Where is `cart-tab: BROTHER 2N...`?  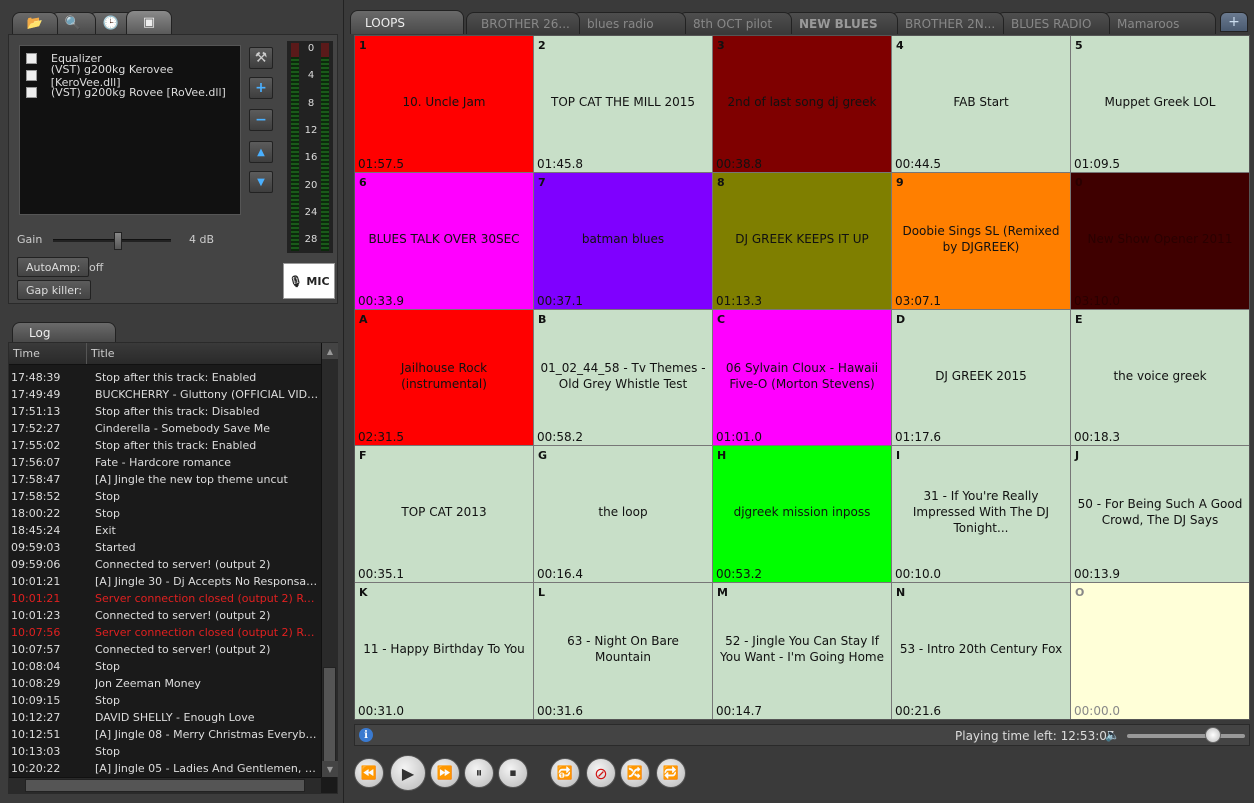 cart-tab: BROTHER 2N... is located at coordinates (947, 23).